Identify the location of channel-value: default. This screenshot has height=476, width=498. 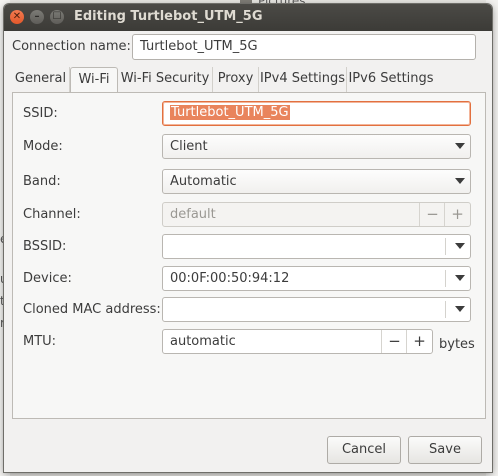
(193, 214).